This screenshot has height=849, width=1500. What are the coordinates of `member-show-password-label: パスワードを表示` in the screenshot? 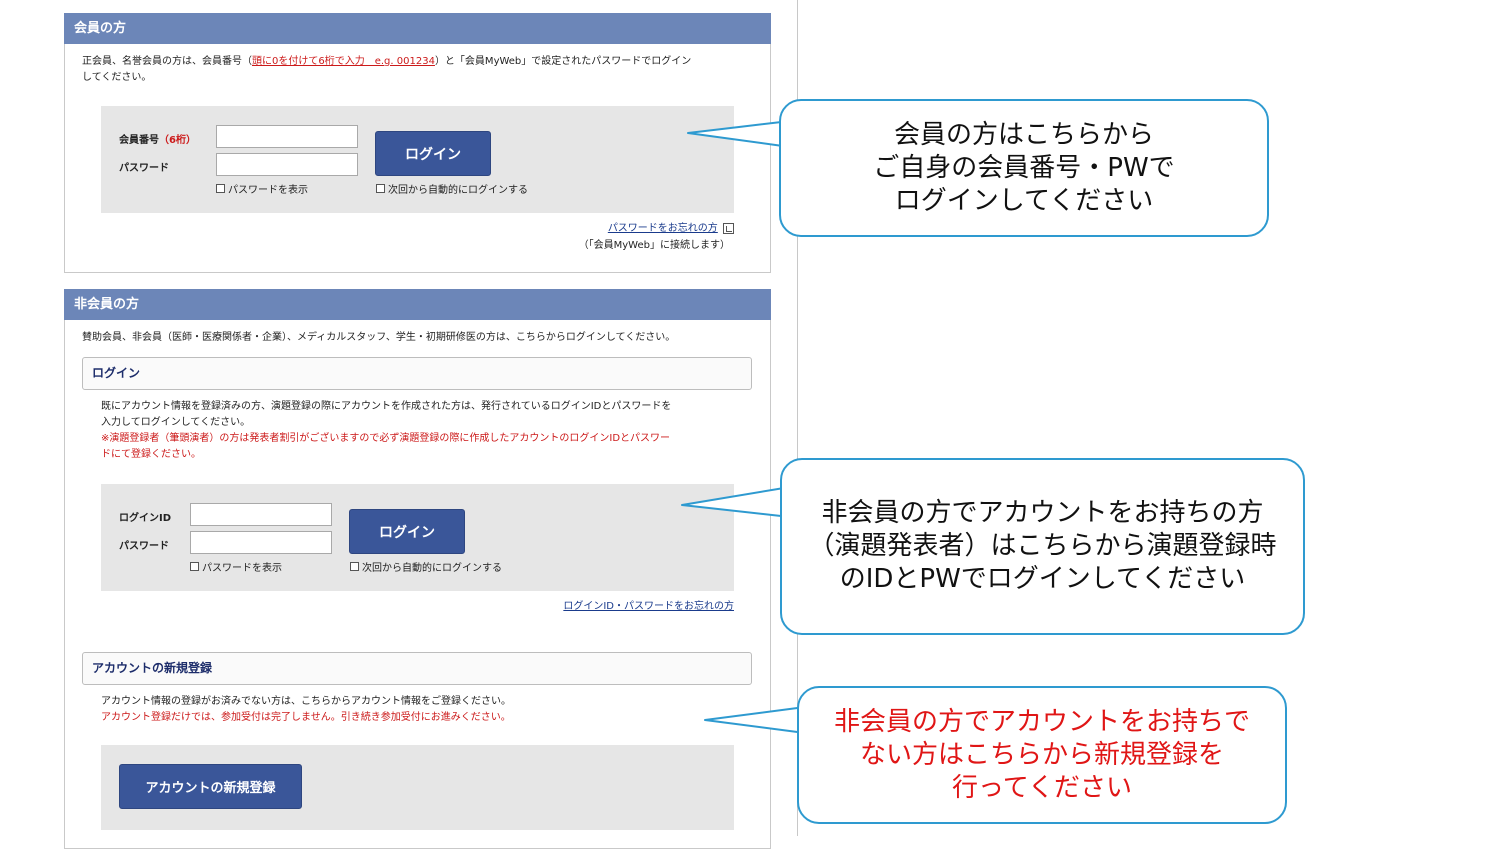 It's located at (268, 190).